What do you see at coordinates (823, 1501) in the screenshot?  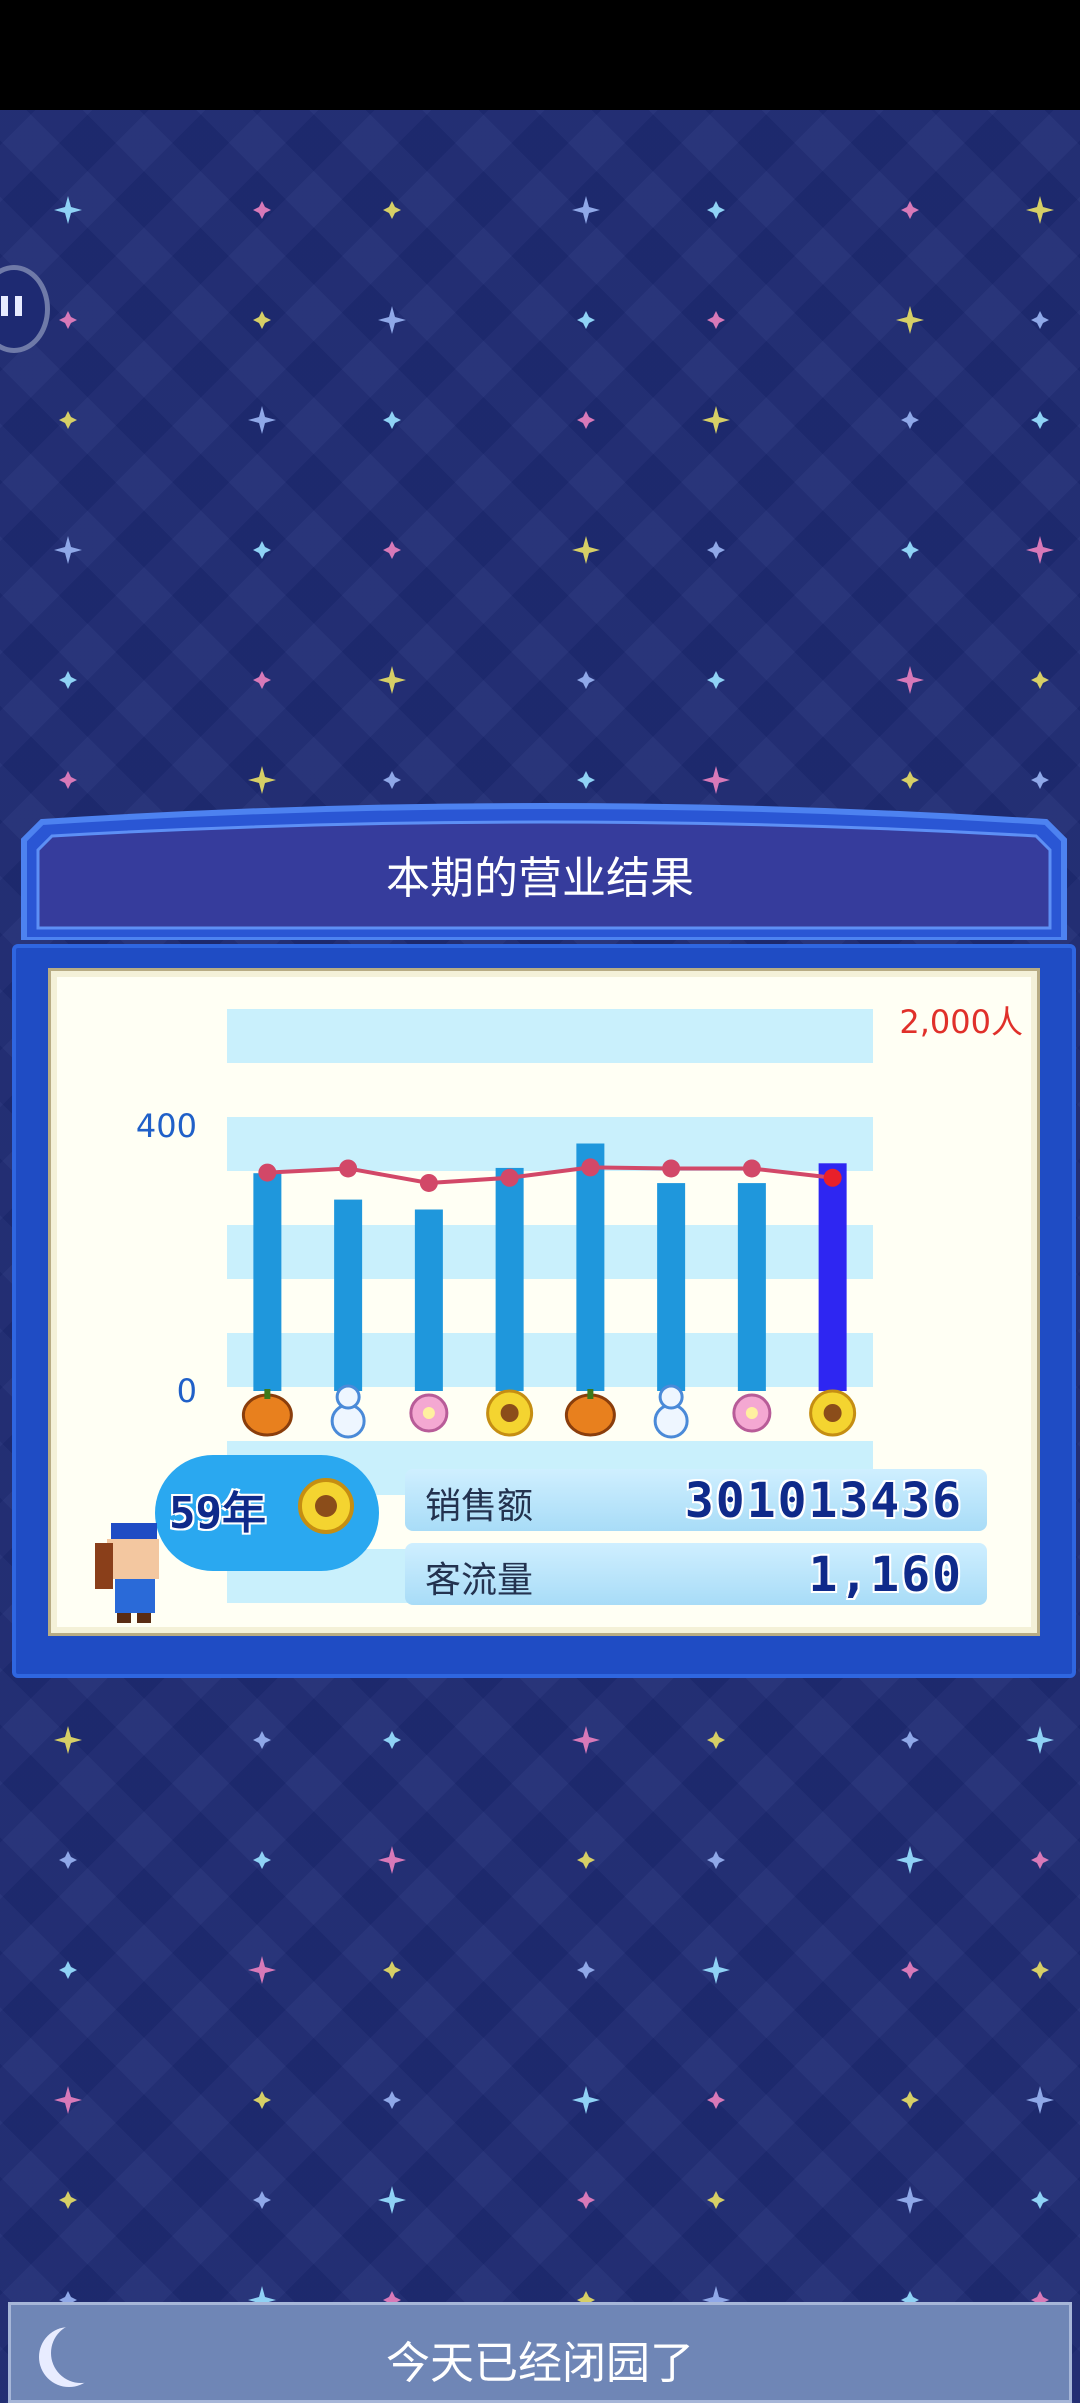 I see `sales-value: 301013436` at bounding box center [823, 1501].